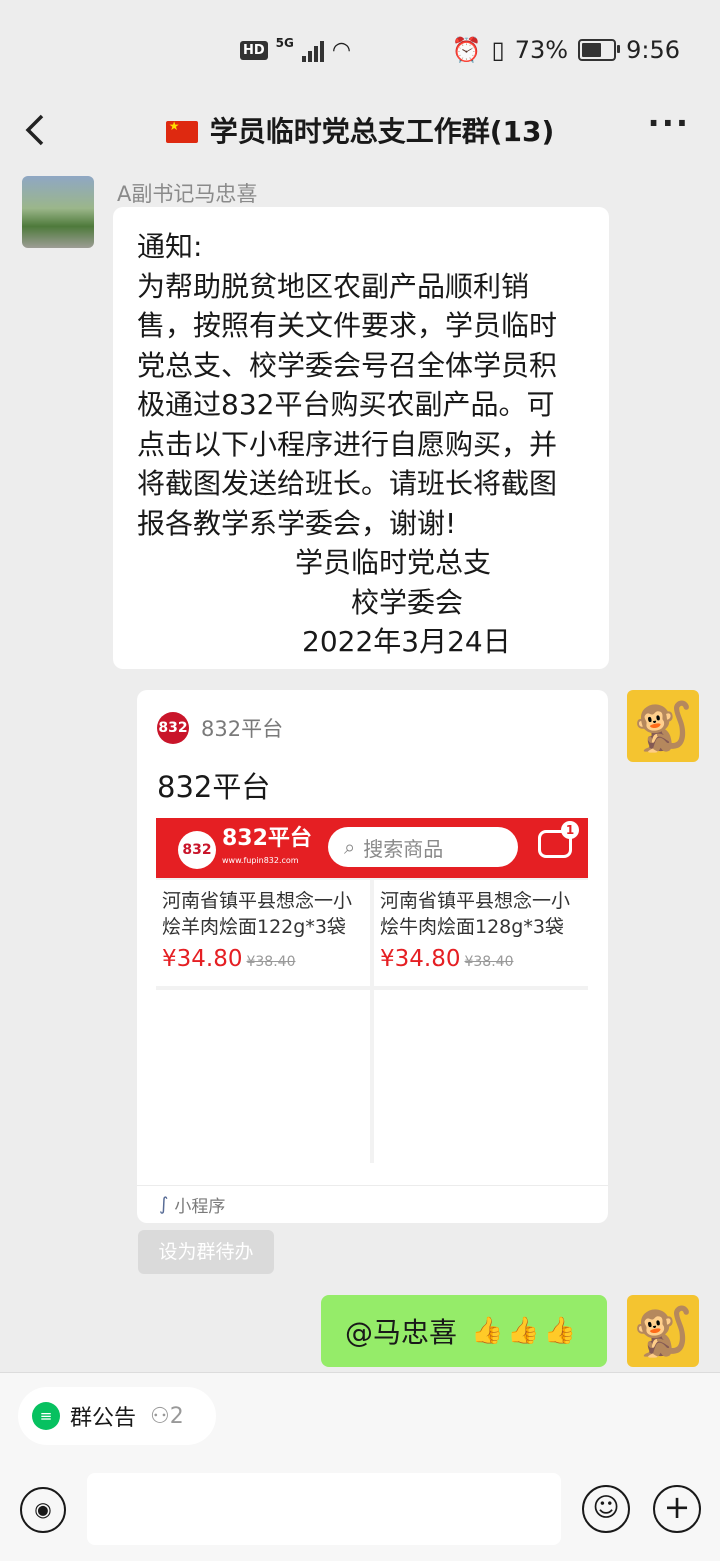  I want to click on signature-committee: 校学委会, so click(407, 602).